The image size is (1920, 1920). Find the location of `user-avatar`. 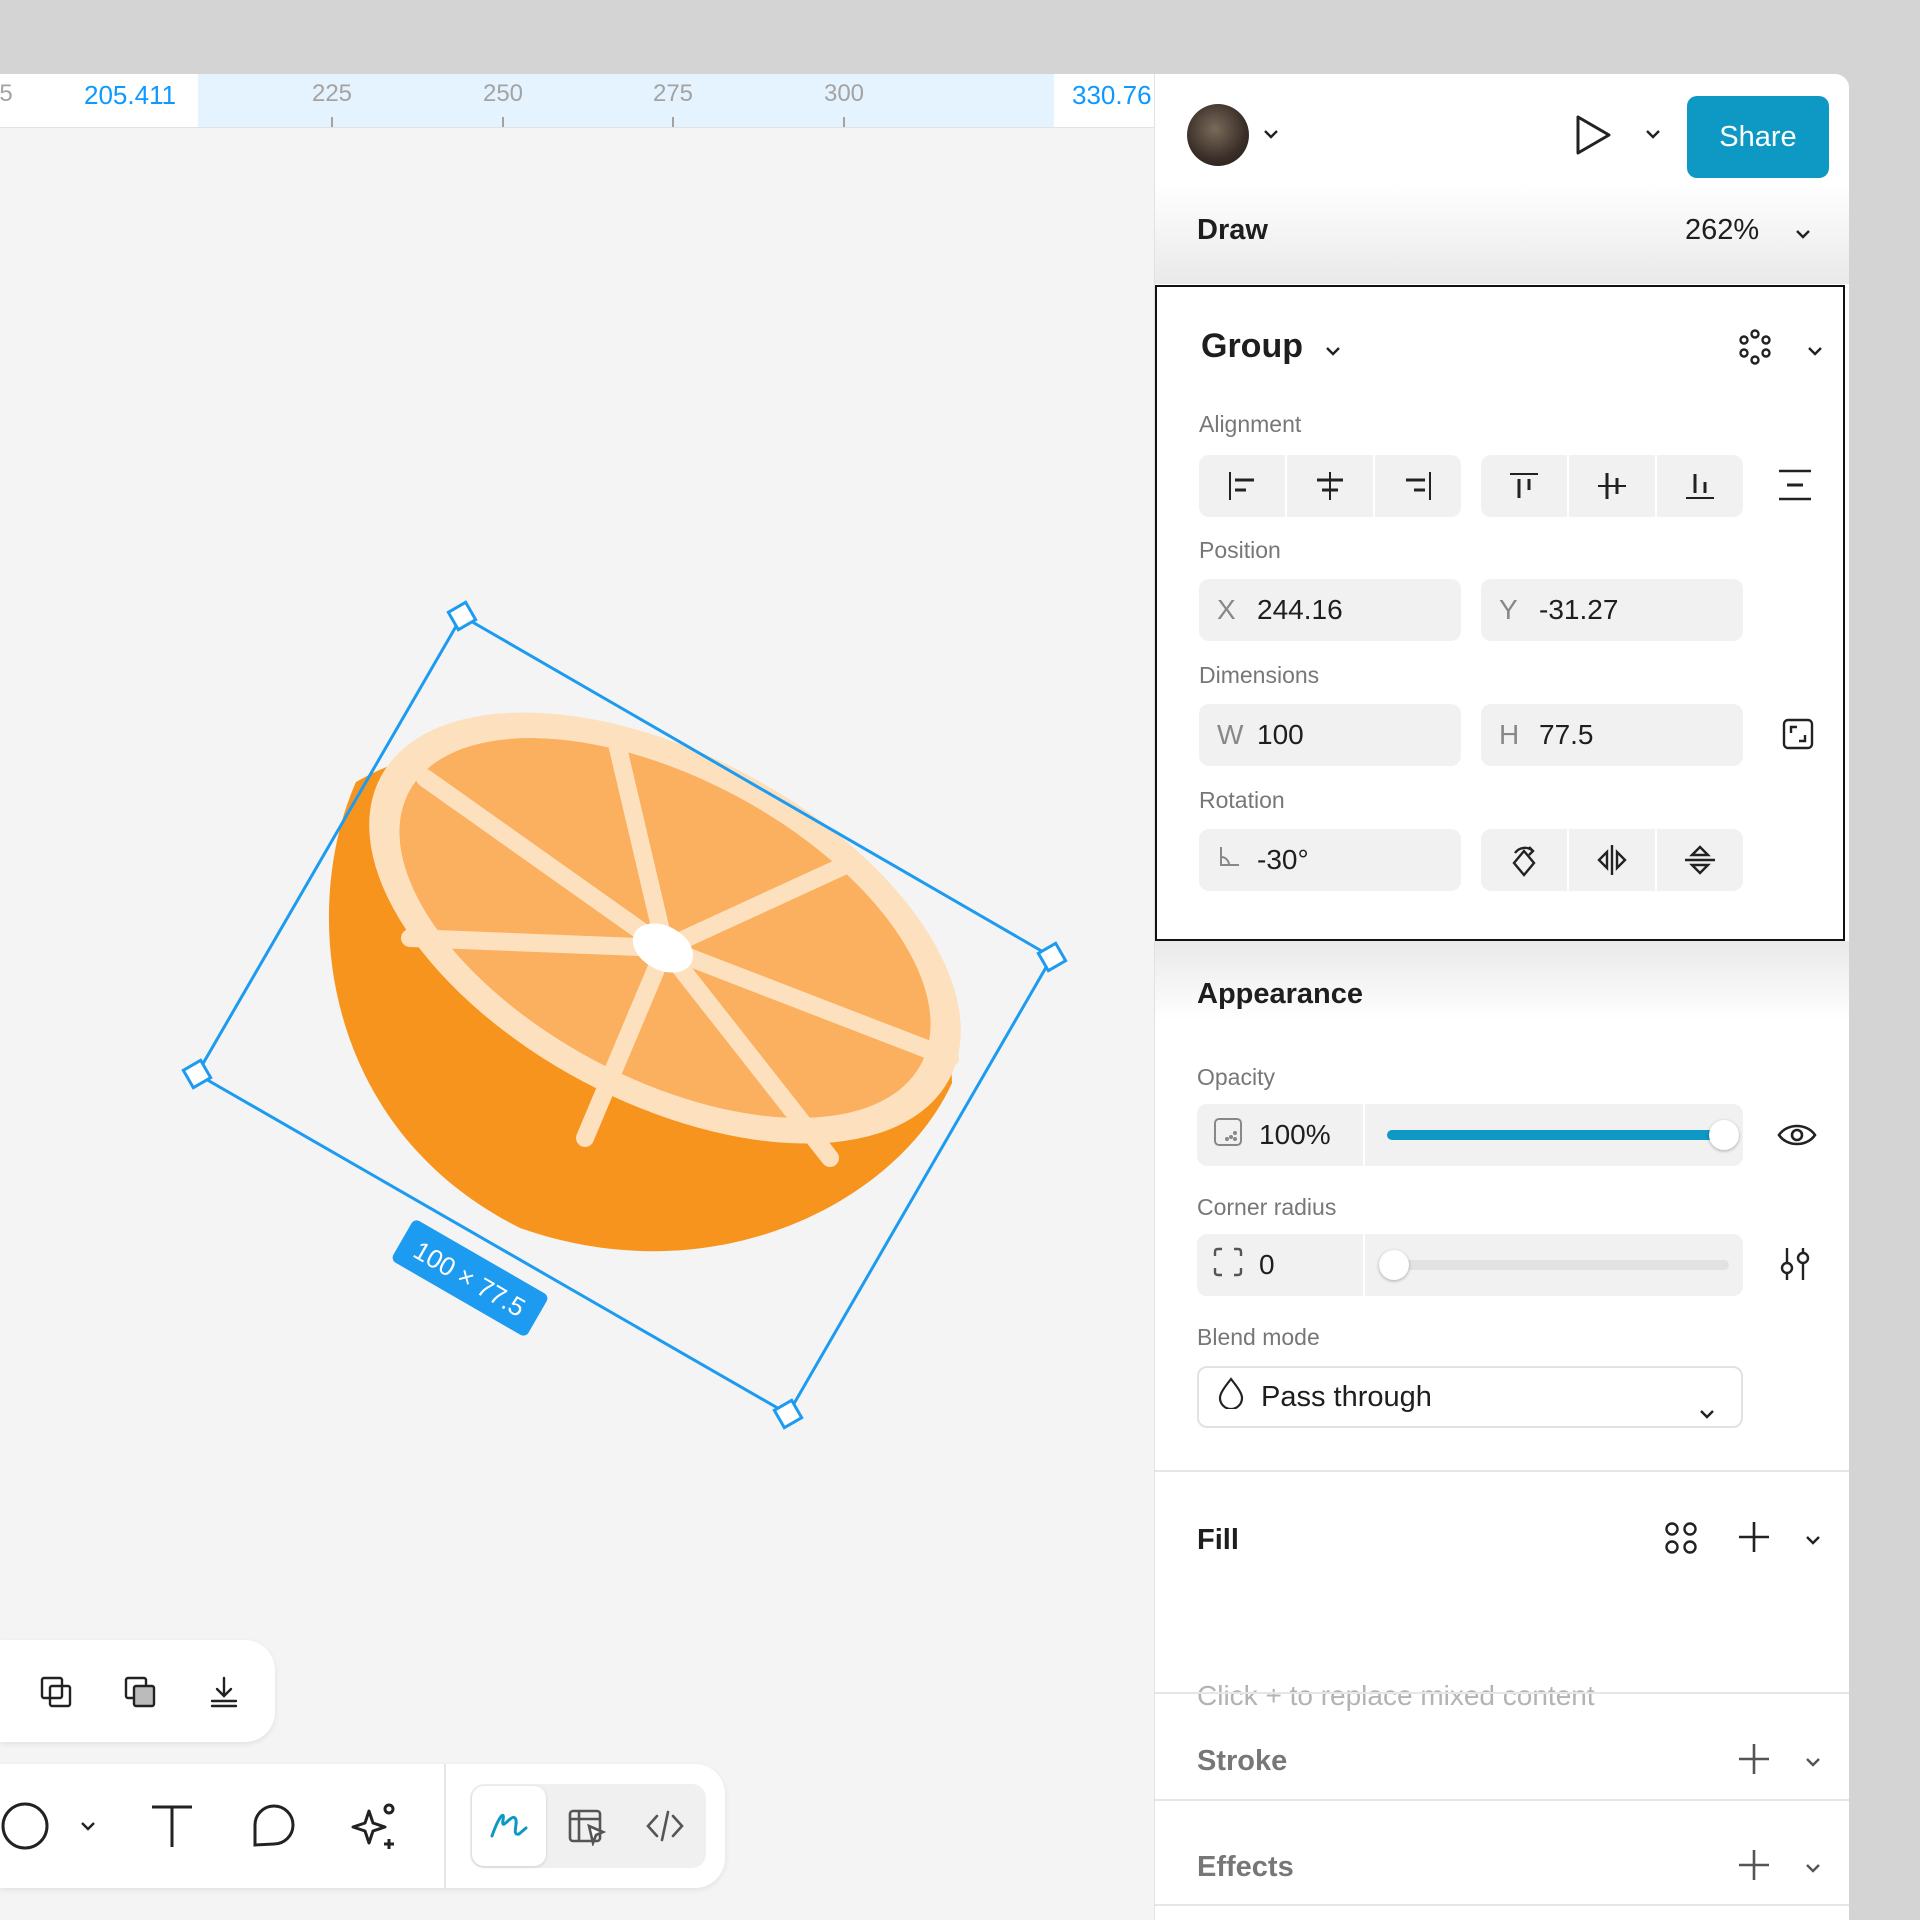

user-avatar is located at coordinates (1218, 135).